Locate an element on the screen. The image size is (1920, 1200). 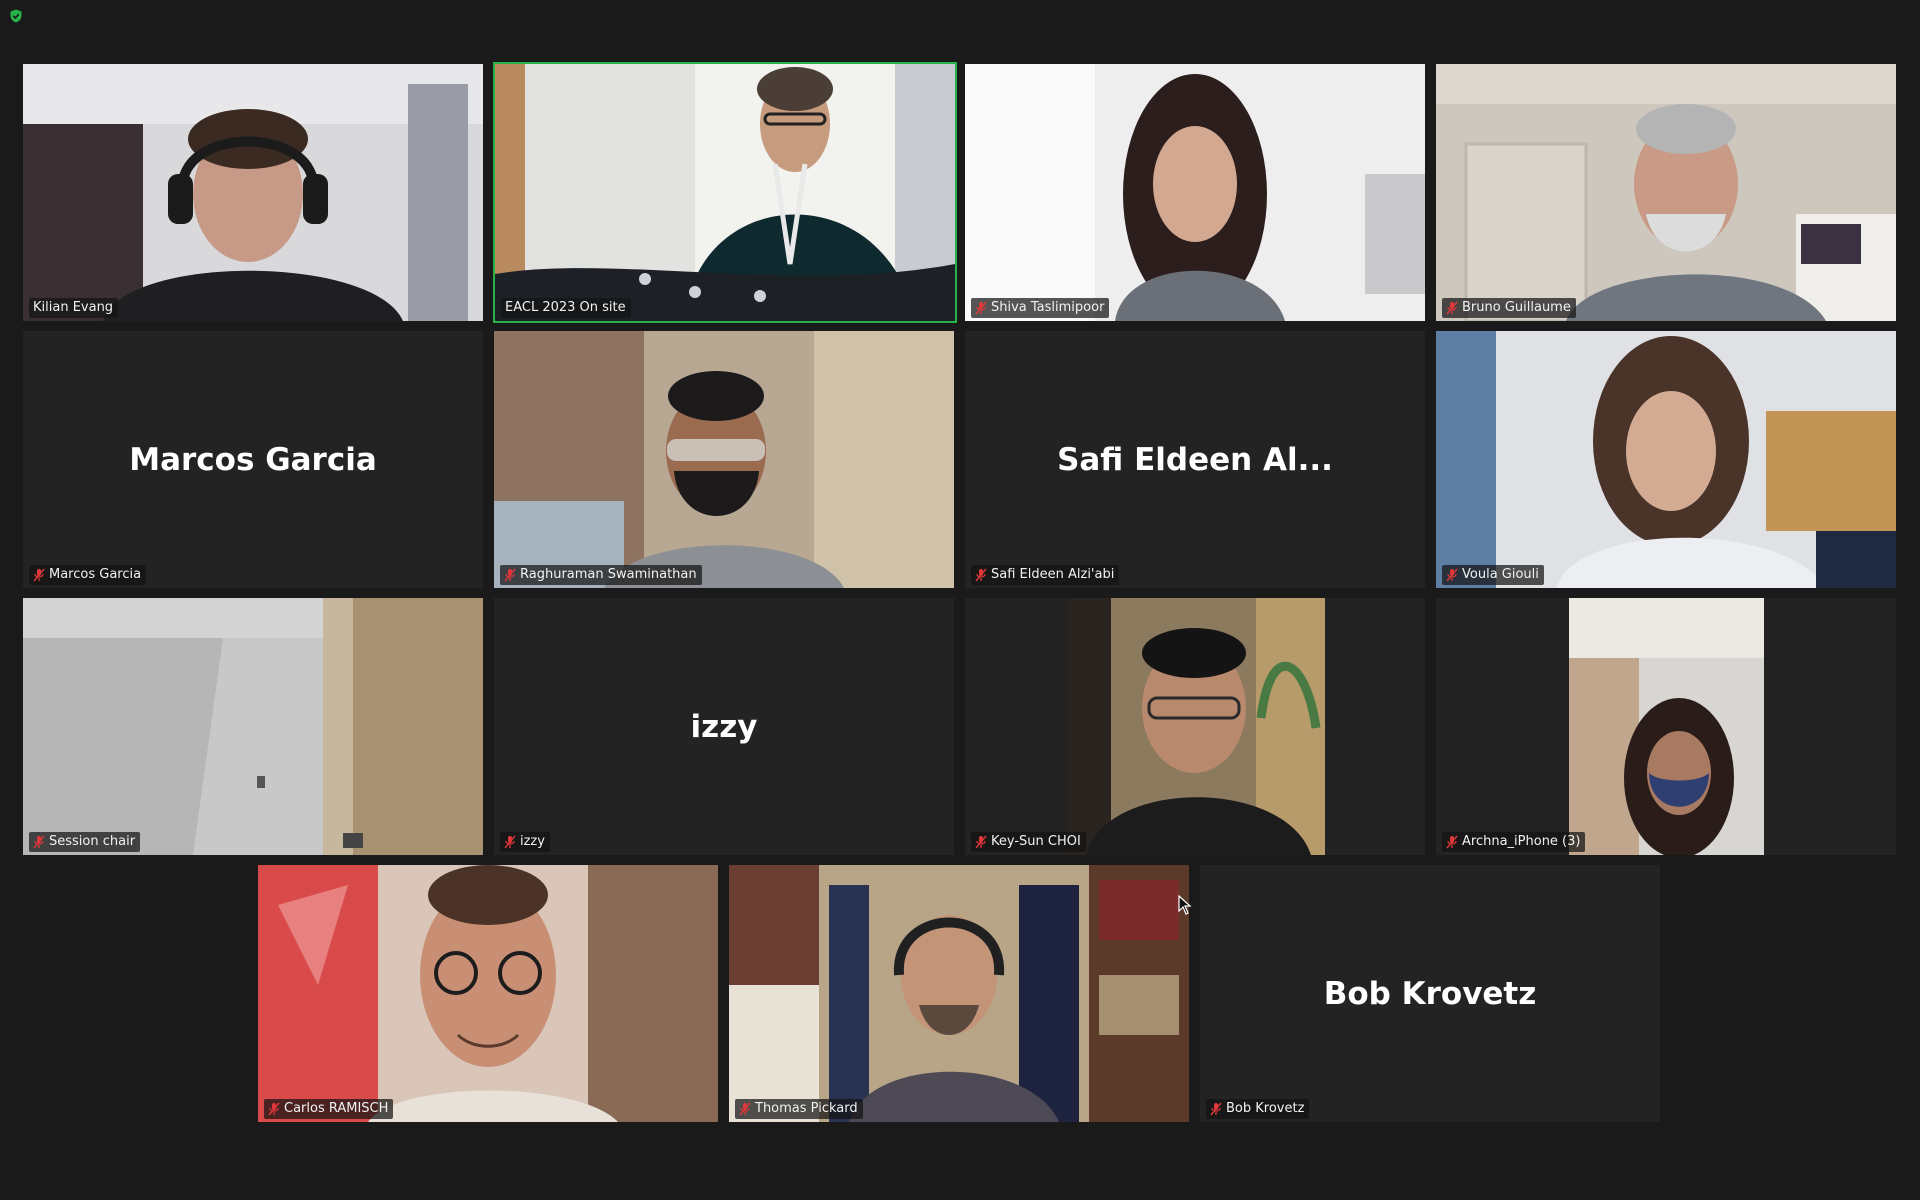
participant-name: Marcos Garcia is located at coordinates (95, 574).